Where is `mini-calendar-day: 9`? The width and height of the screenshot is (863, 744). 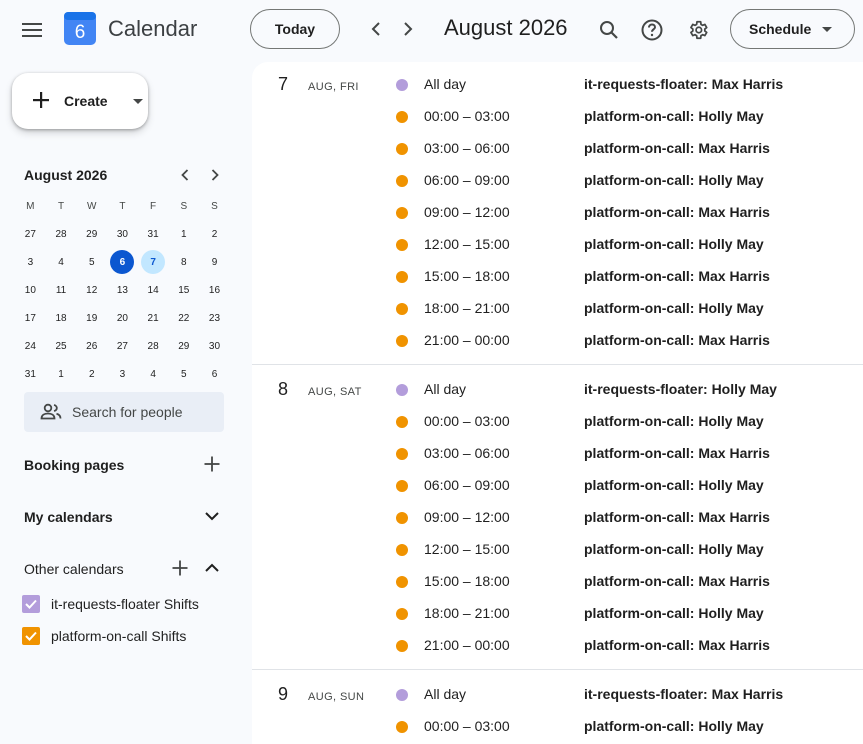
mini-calendar-day: 9 is located at coordinates (214, 262).